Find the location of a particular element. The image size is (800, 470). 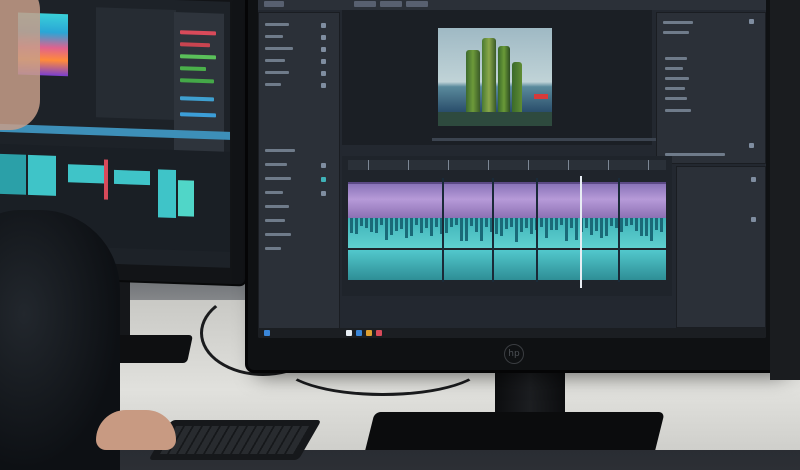

editor-top-bar is located at coordinates (512, 5).